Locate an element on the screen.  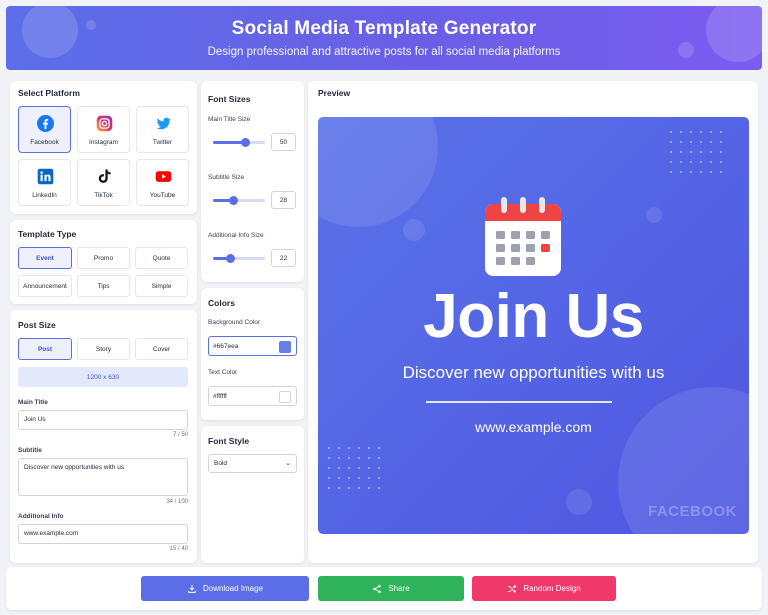
main-title-count: 7 / 50 is located at coordinates (180, 435).